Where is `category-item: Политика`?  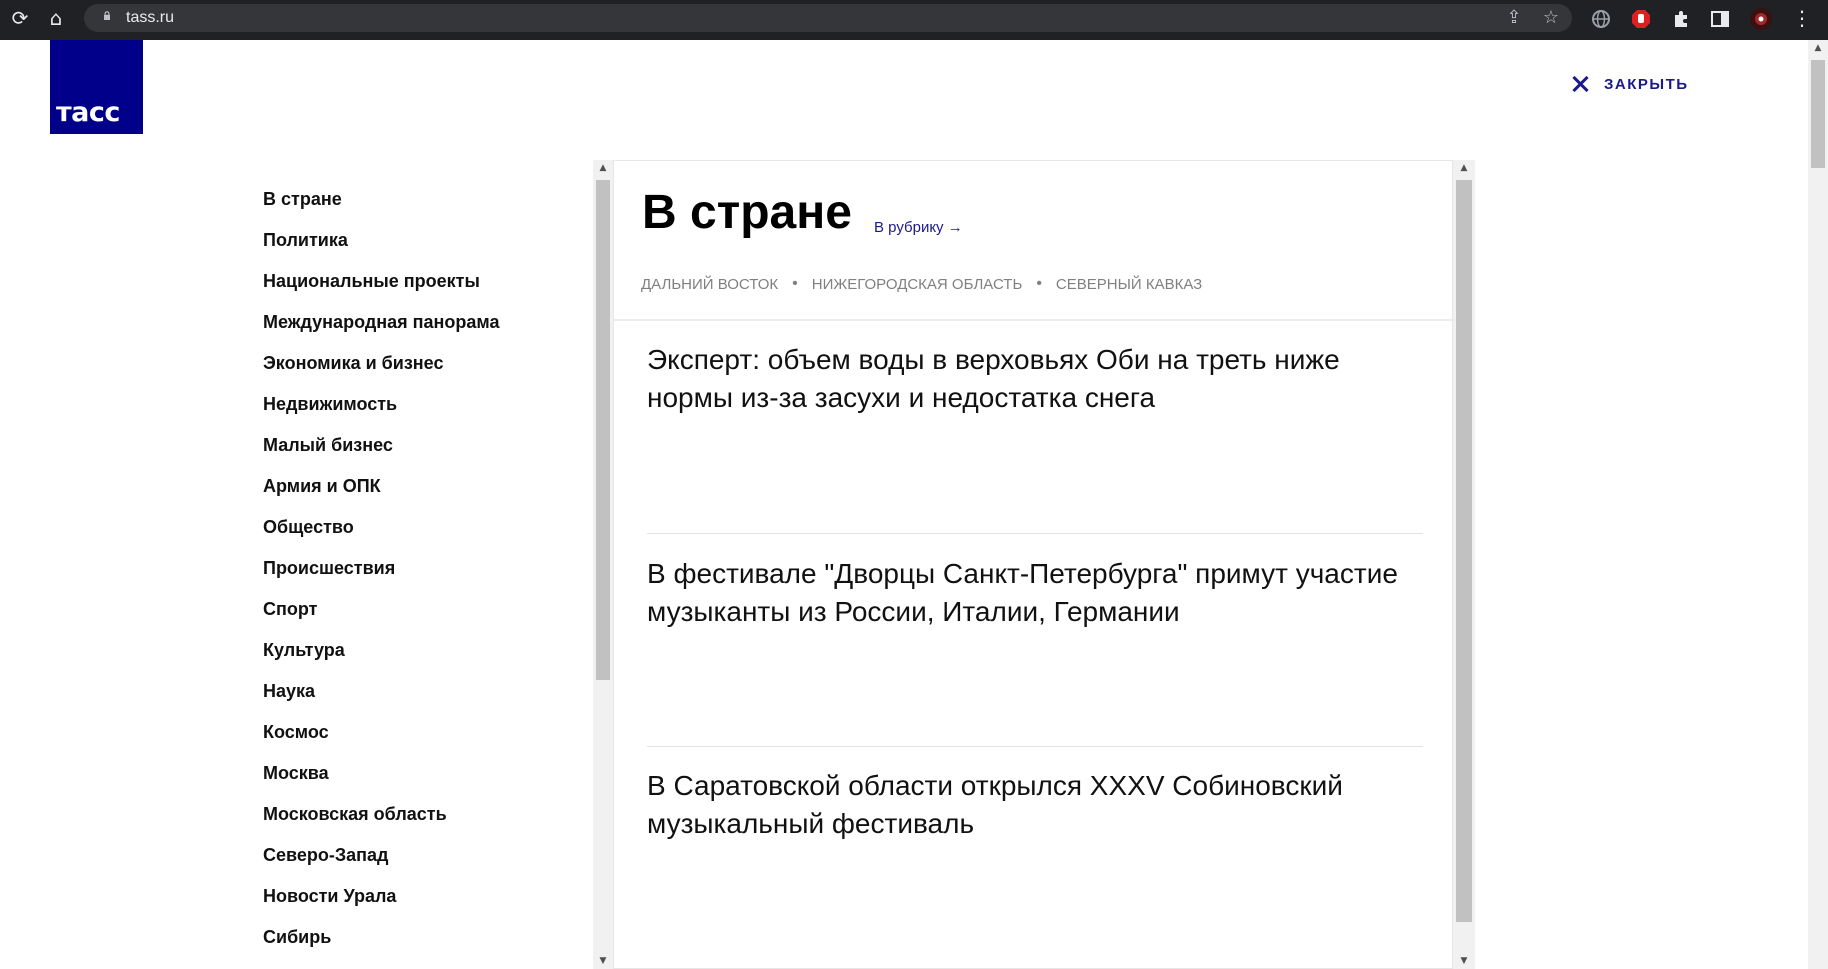 category-item: Политика is located at coordinates (423, 249).